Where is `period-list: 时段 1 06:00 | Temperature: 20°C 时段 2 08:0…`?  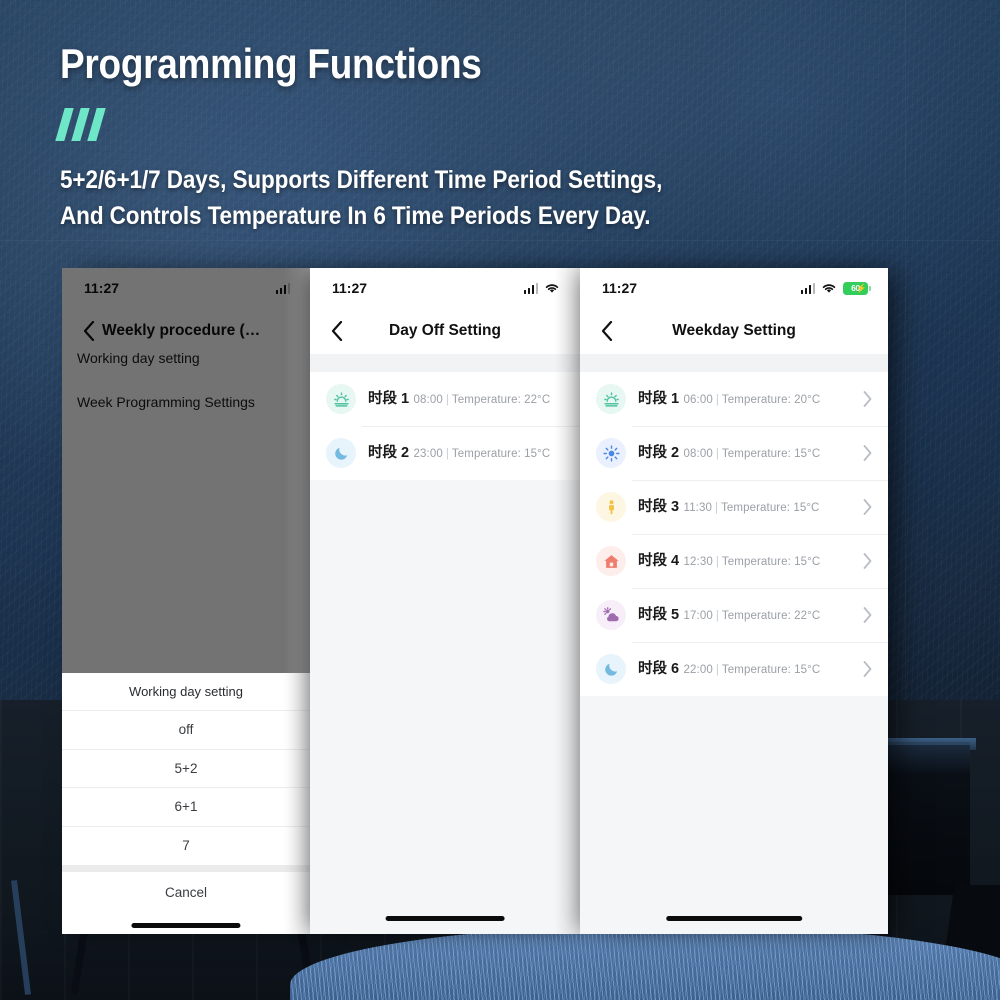
period-list: 时段 1 06:00 | Temperature: 20°C 时段 2 08:0… is located at coordinates (734, 534).